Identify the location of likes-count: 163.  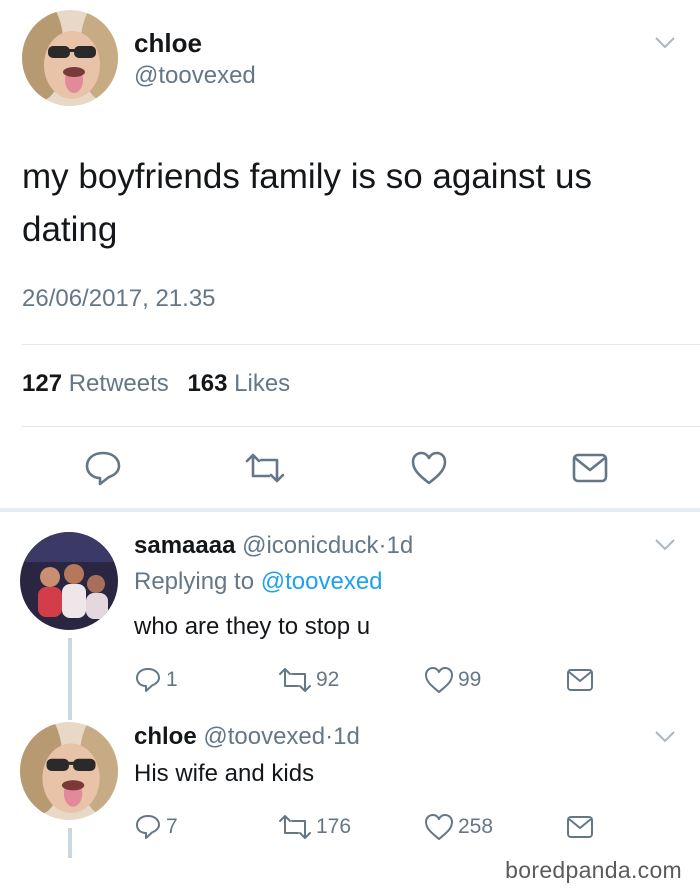
(207, 383).